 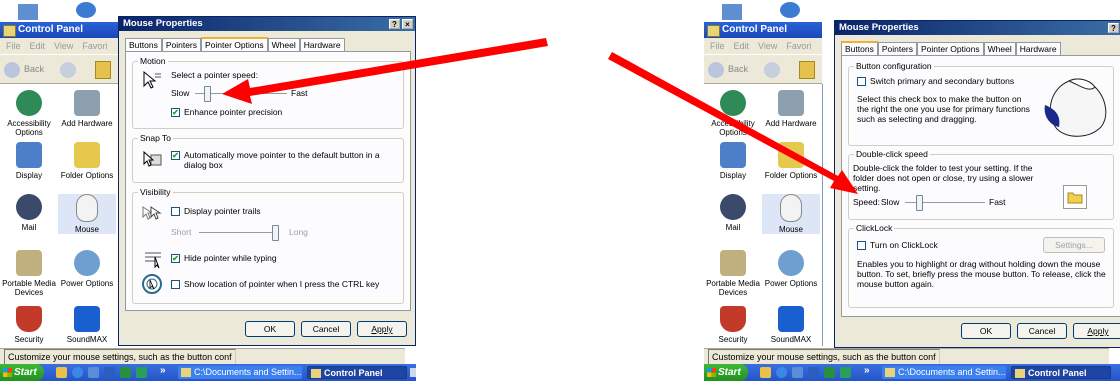 What do you see at coordinates (175, 211) in the screenshot?
I see `pointer-trails-checkbox` at bounding box center [175, 211].